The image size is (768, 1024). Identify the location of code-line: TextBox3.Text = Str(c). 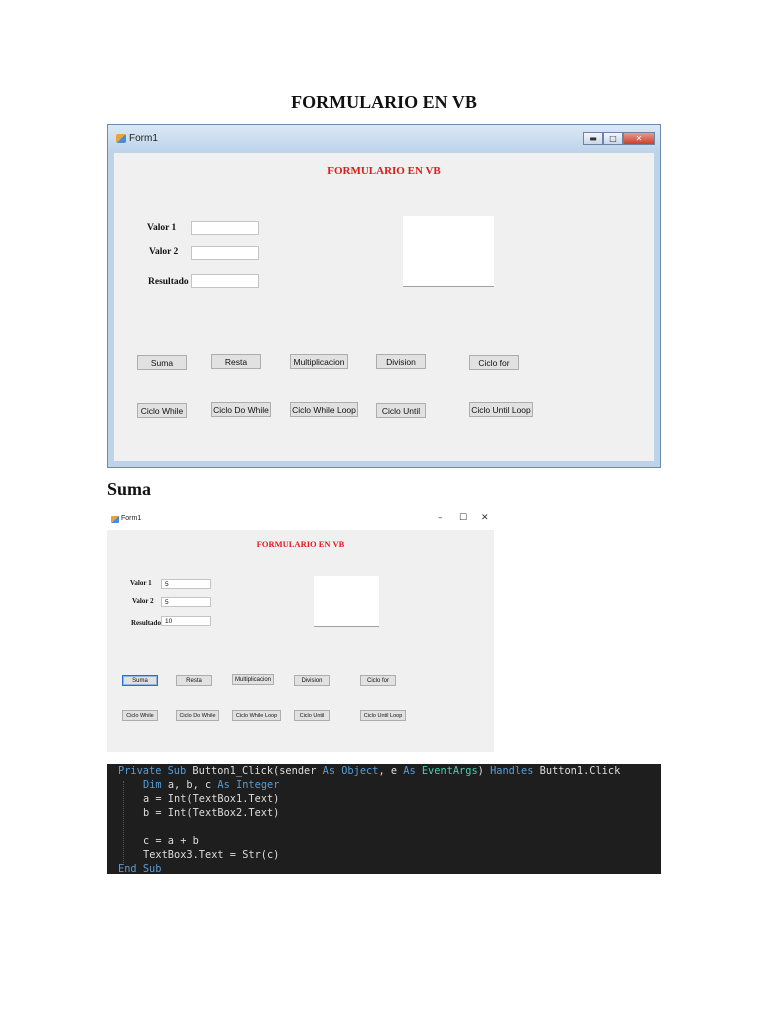
(211, 855).